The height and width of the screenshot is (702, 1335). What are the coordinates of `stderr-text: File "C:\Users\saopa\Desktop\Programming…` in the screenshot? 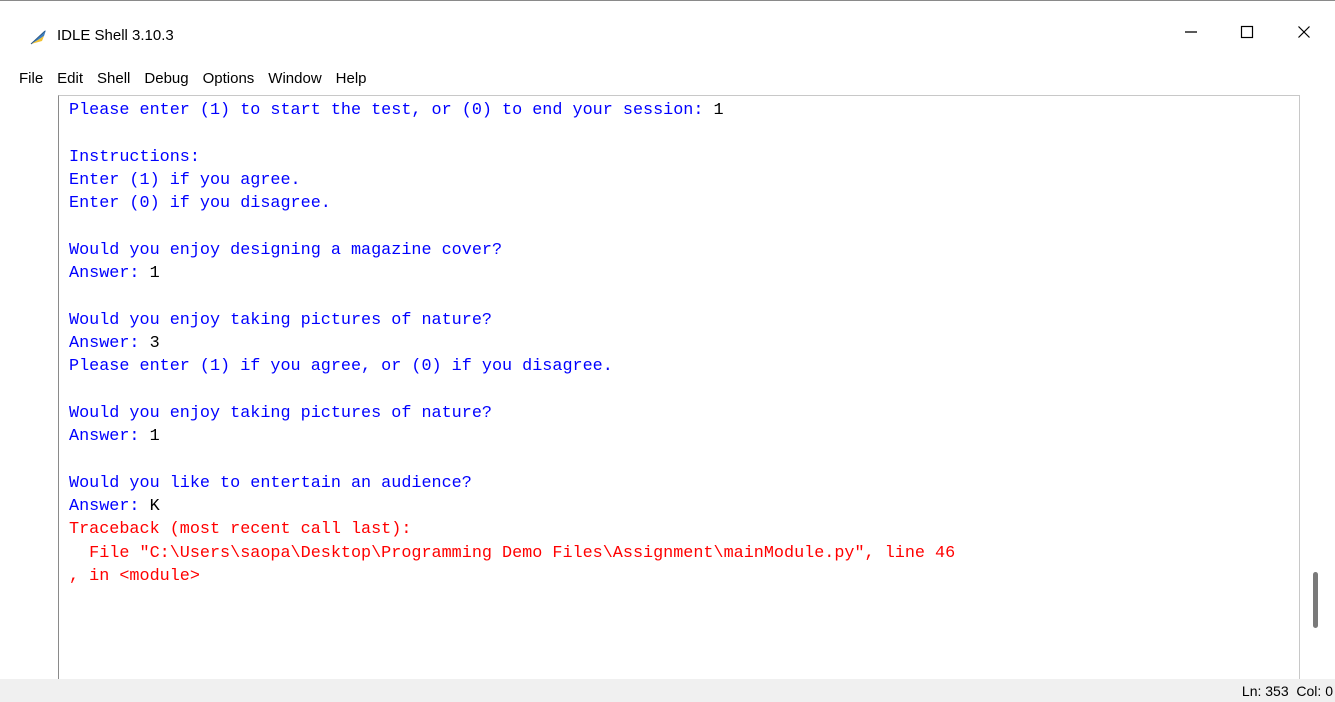 It's located at (512, 553).